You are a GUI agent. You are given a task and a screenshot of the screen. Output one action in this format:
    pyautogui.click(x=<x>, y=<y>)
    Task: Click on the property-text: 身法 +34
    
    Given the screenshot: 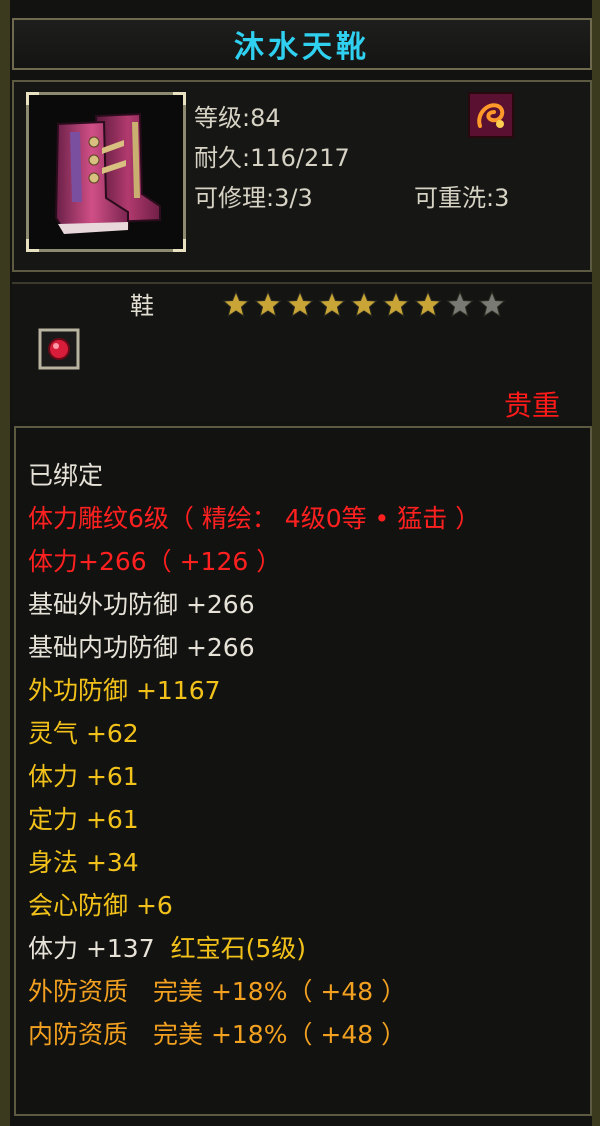 What is the action you would take?
    pyautogui.click(x=83, y=862)
    